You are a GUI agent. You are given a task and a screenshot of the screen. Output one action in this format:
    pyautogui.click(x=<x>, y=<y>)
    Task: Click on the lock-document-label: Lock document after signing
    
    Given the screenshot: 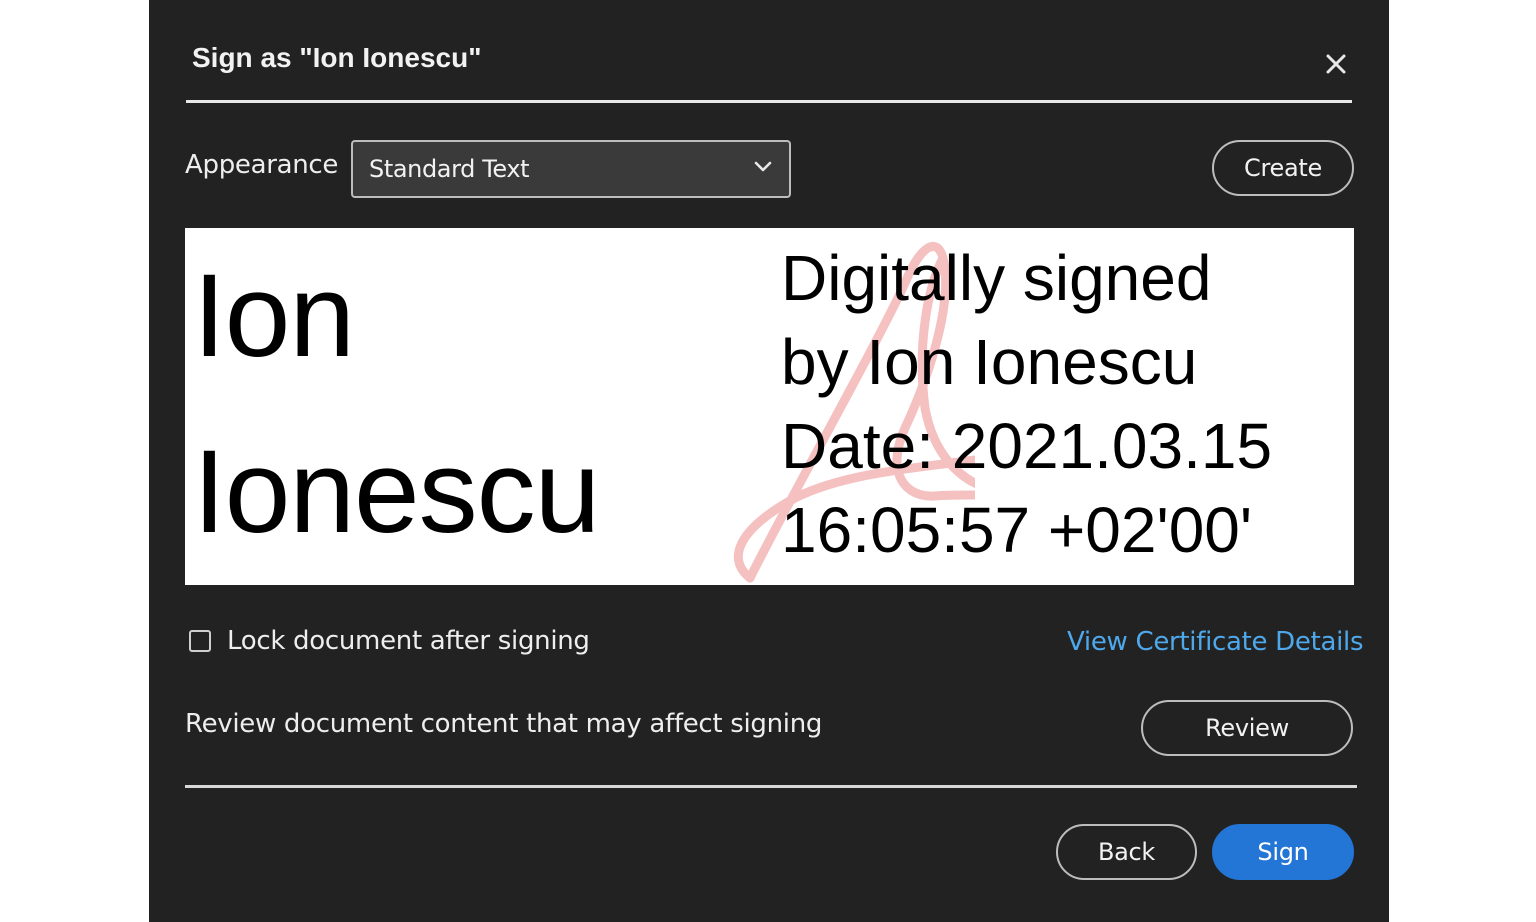 What is the action you would take?
    pyautogui.click(x=408, y=641)
    